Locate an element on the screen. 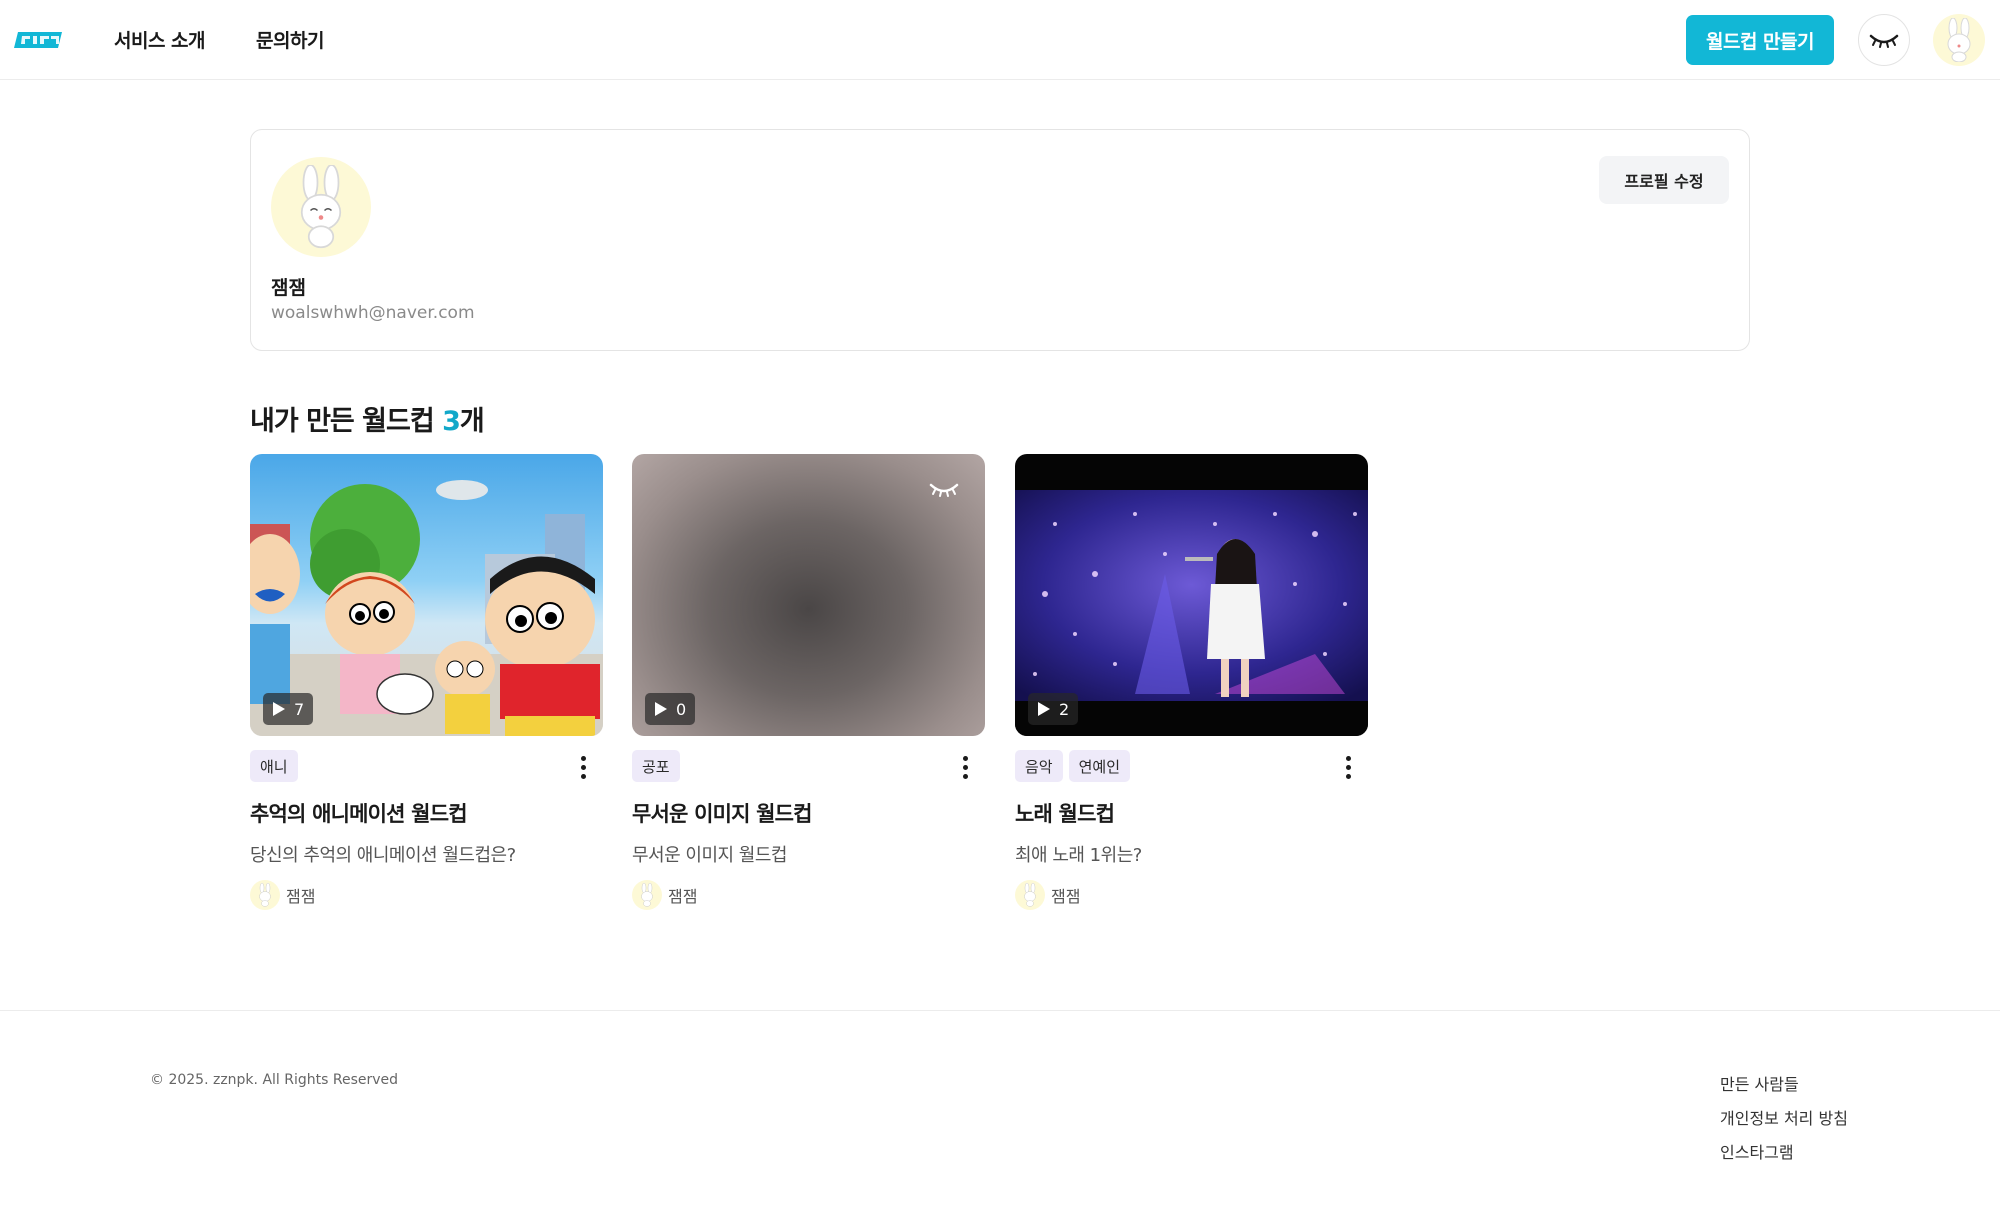  header-avatar is located at coordinates (1959, 40).